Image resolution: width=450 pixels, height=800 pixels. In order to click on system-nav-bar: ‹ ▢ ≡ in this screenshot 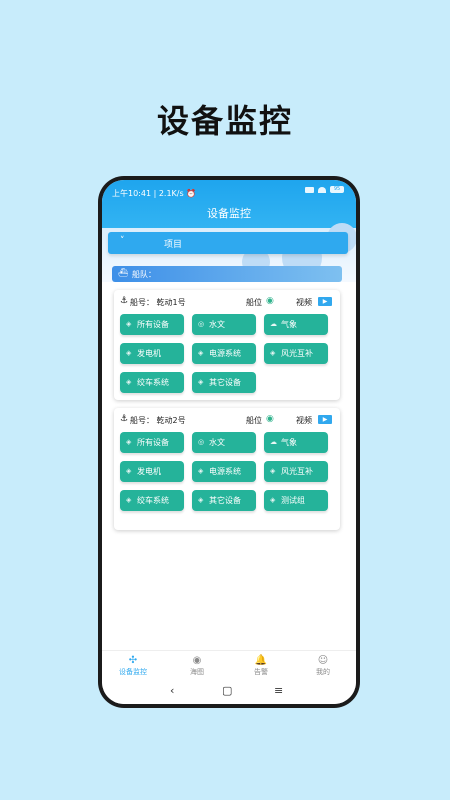, I will do `click(229, 693)`.